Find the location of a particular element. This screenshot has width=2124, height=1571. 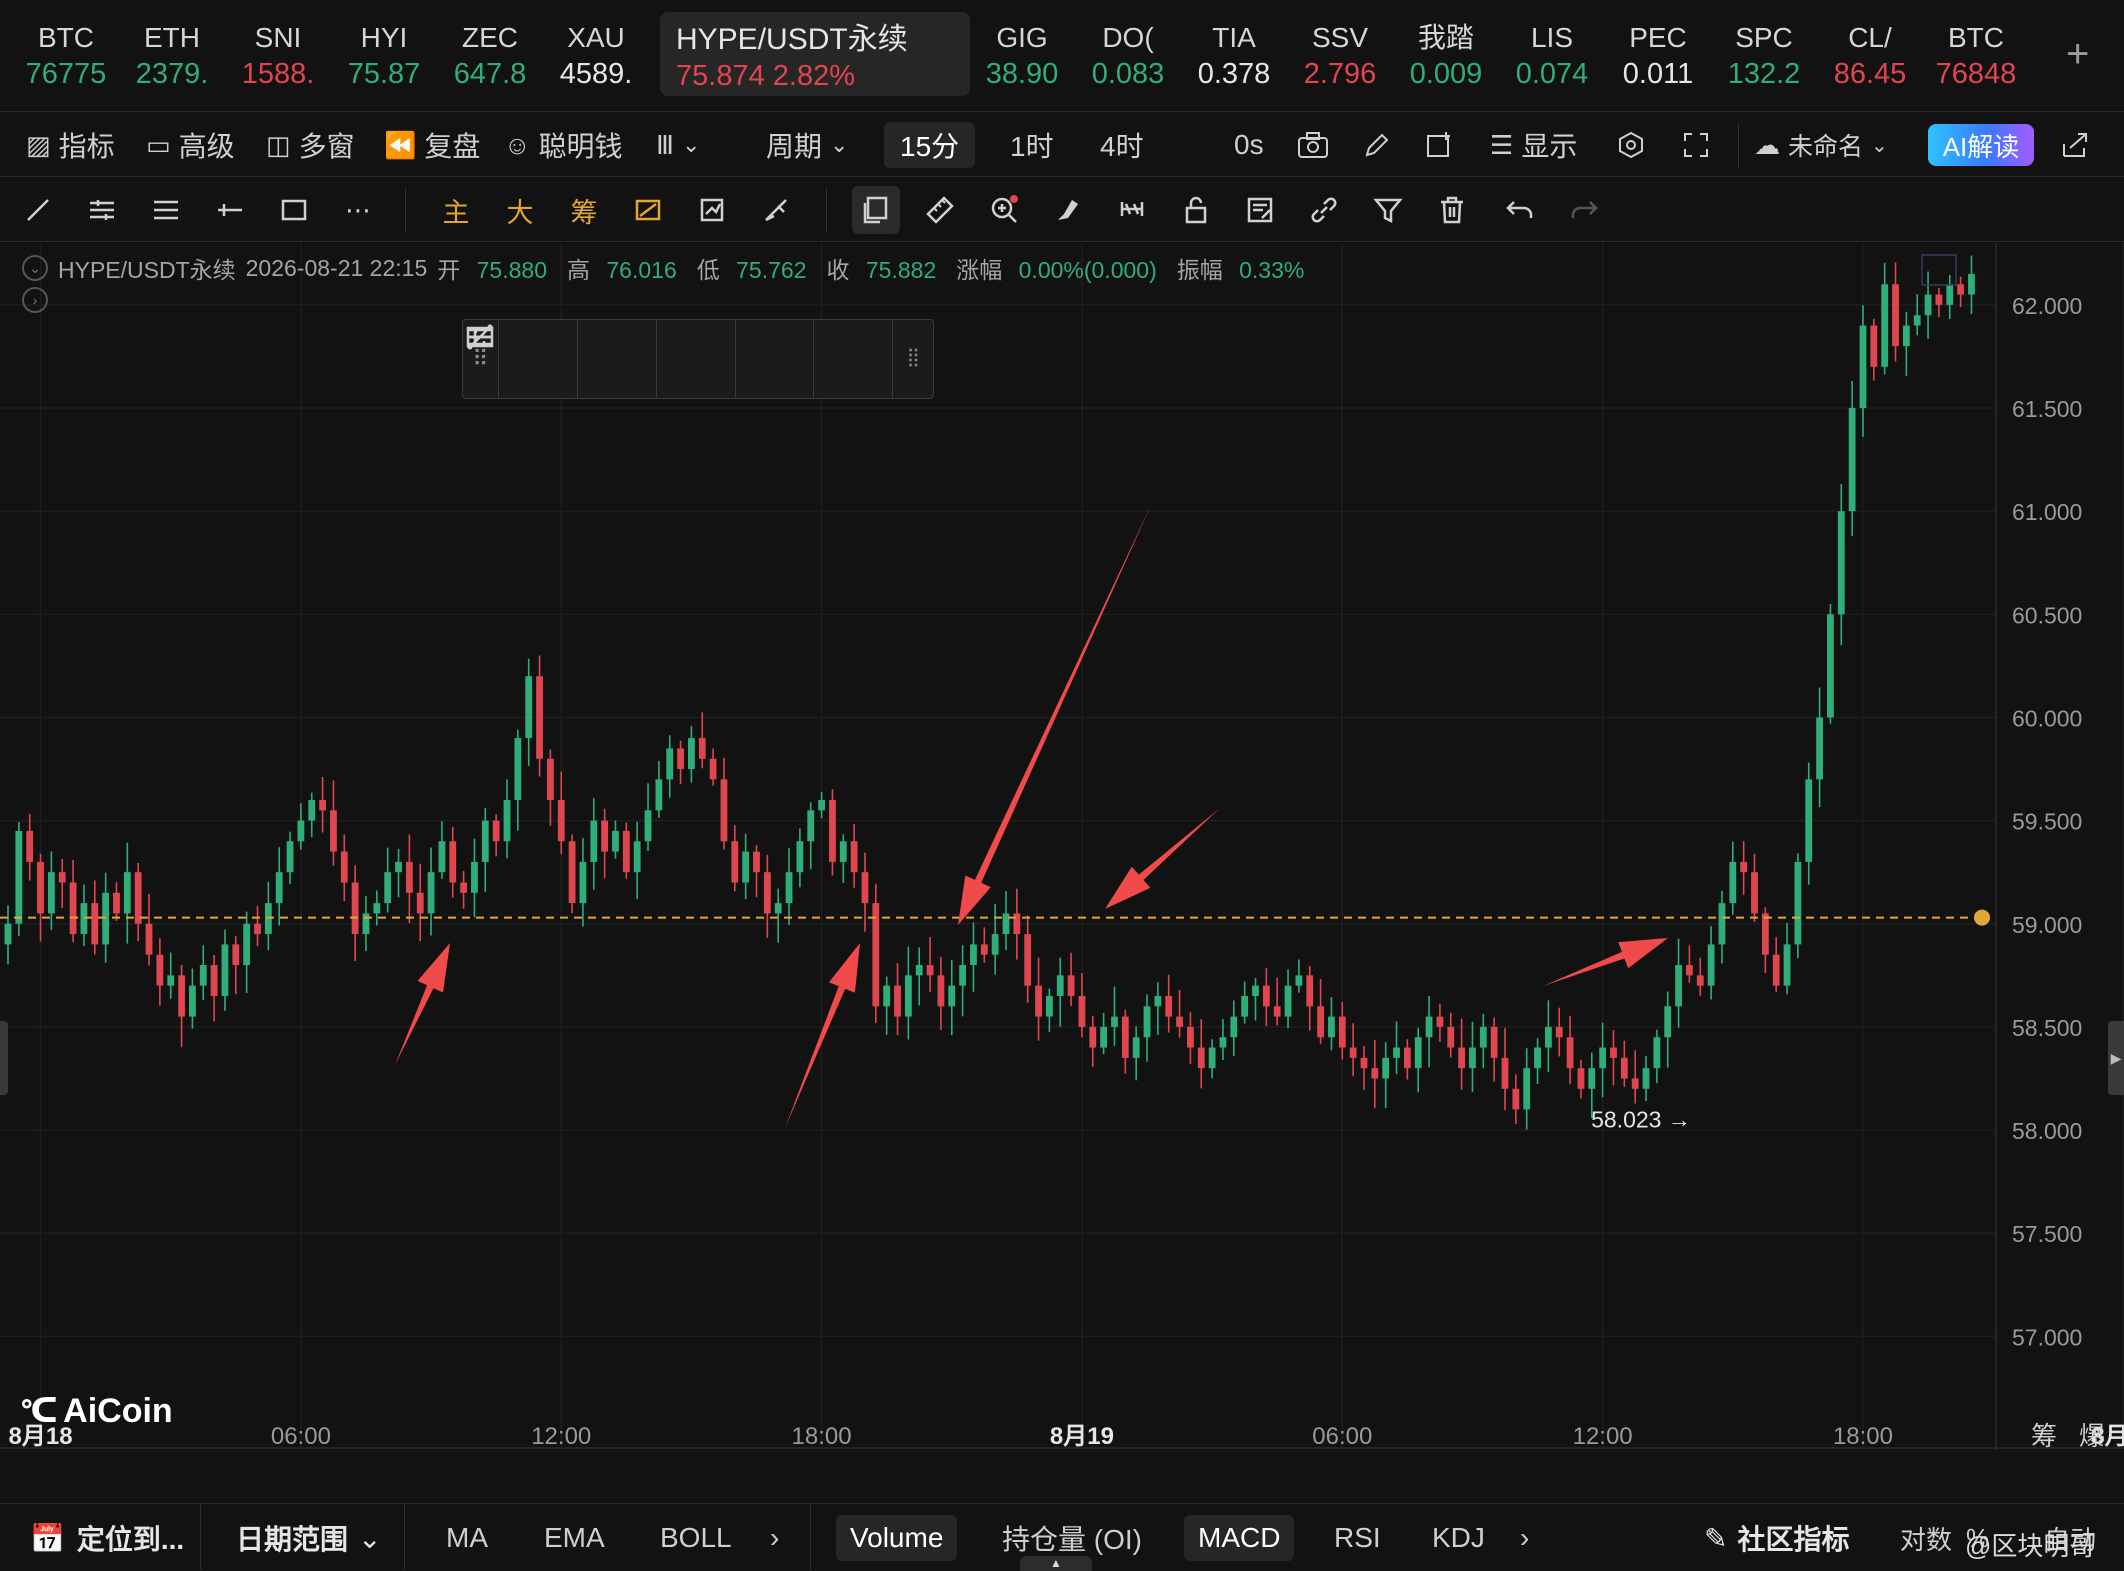

log-scale-toggle: 对数 is located at coordinates (1926, 1538).